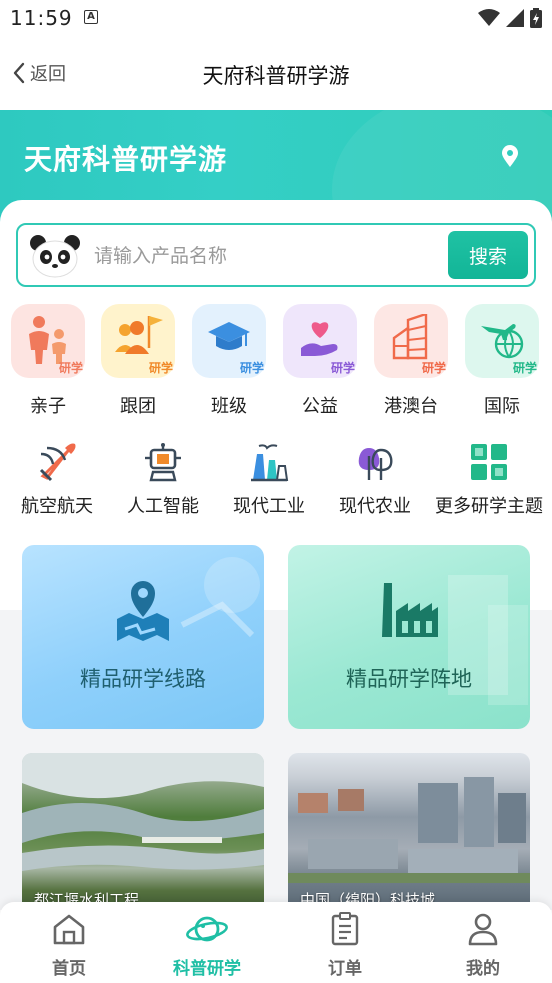 The height and width of the screenshot is (983, 552). I want to click on topic-agriculture: 现代农业, so click(375, 479).